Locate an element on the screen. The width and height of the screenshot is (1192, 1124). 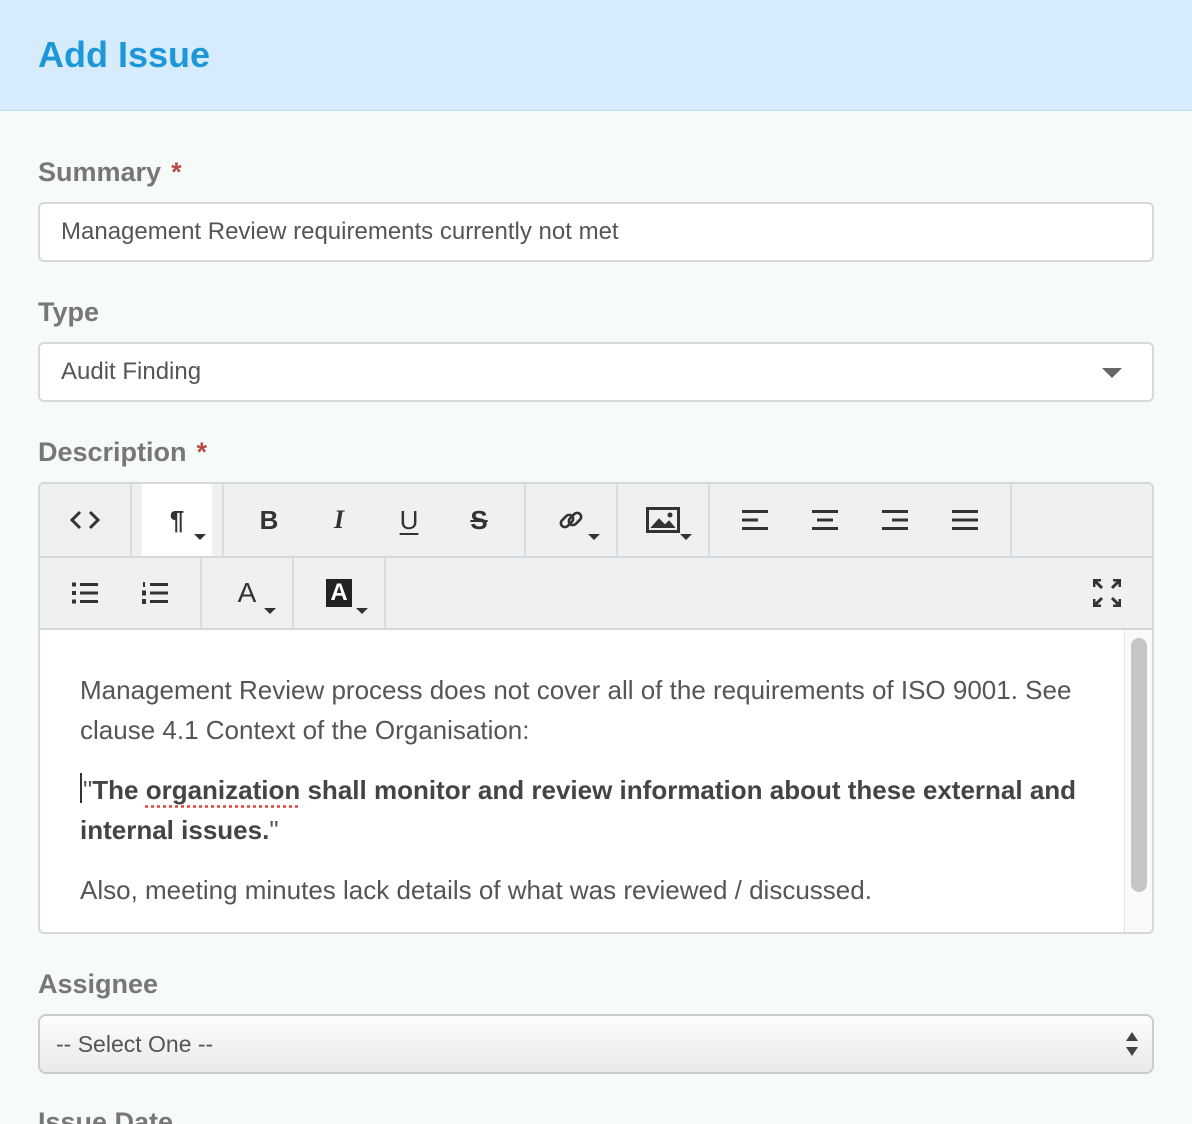
underline-button: U is located at coordinates (409, 520).